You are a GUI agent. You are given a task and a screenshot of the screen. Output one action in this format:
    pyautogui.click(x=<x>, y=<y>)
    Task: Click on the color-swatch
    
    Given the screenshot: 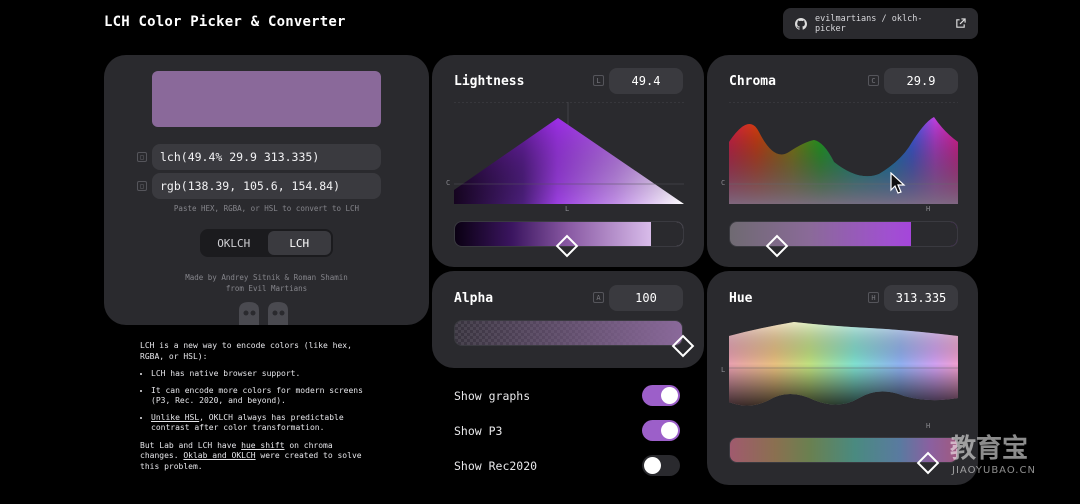 What is the action you would take?
    pyautogui.click(x=266, y=99)
    